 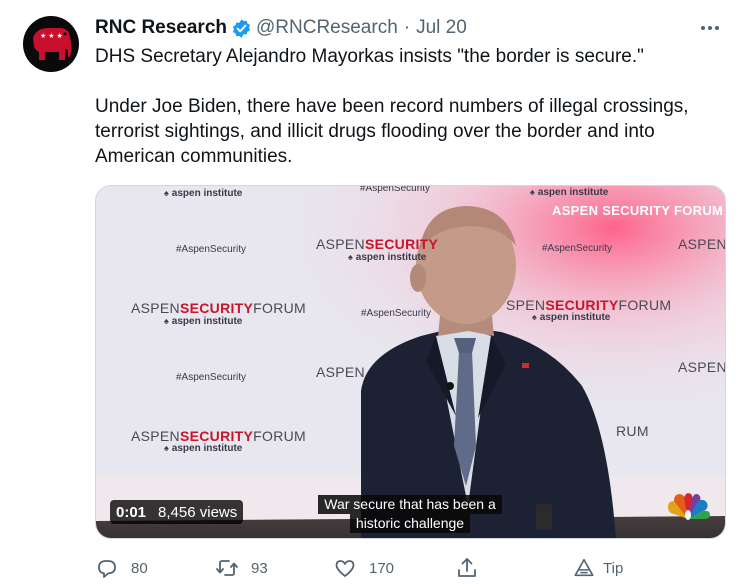 I want to click on tweet-actions: 80 93 170 Tip, so click(x=375, y=568).